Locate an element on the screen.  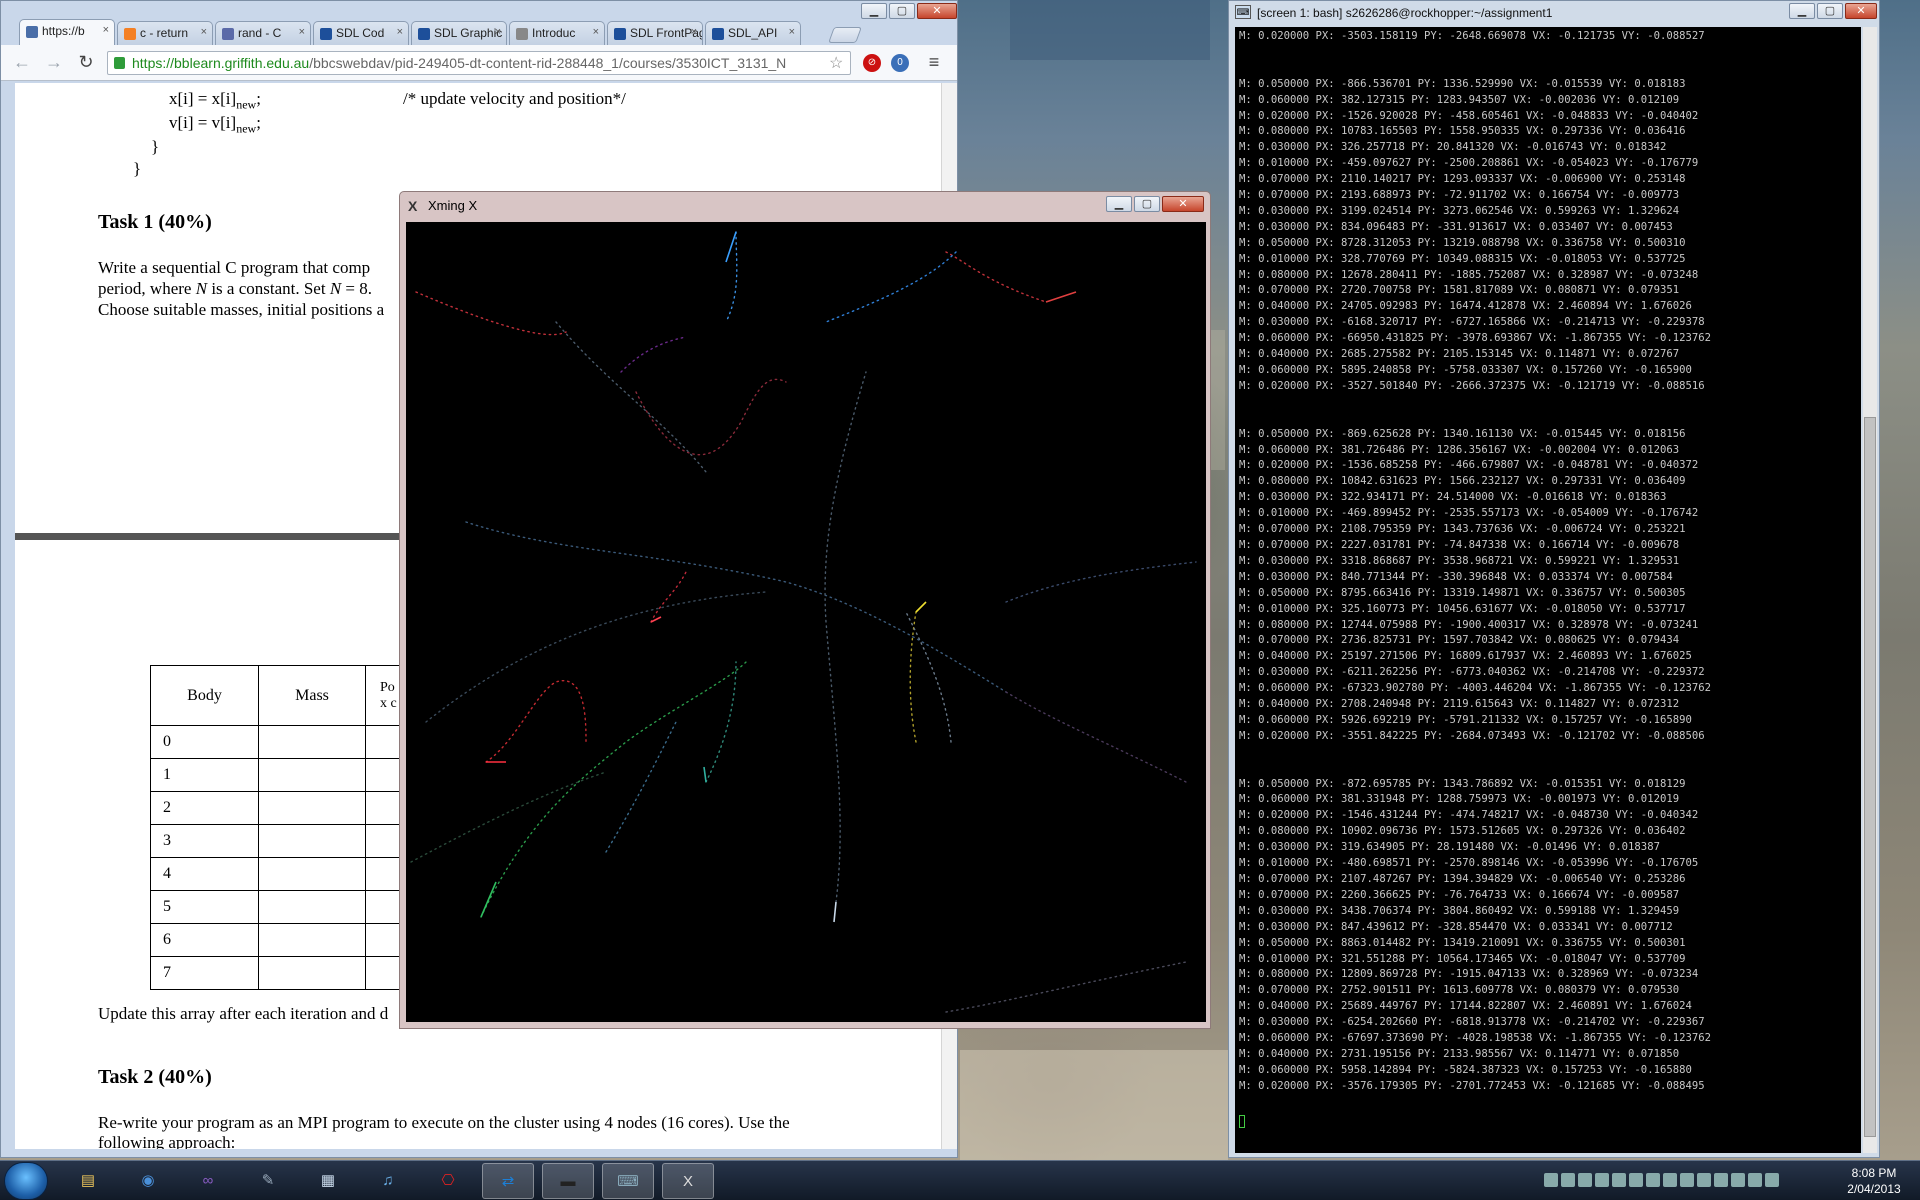
tab: SDL FrontPag × is located at coordinates (655, 33).